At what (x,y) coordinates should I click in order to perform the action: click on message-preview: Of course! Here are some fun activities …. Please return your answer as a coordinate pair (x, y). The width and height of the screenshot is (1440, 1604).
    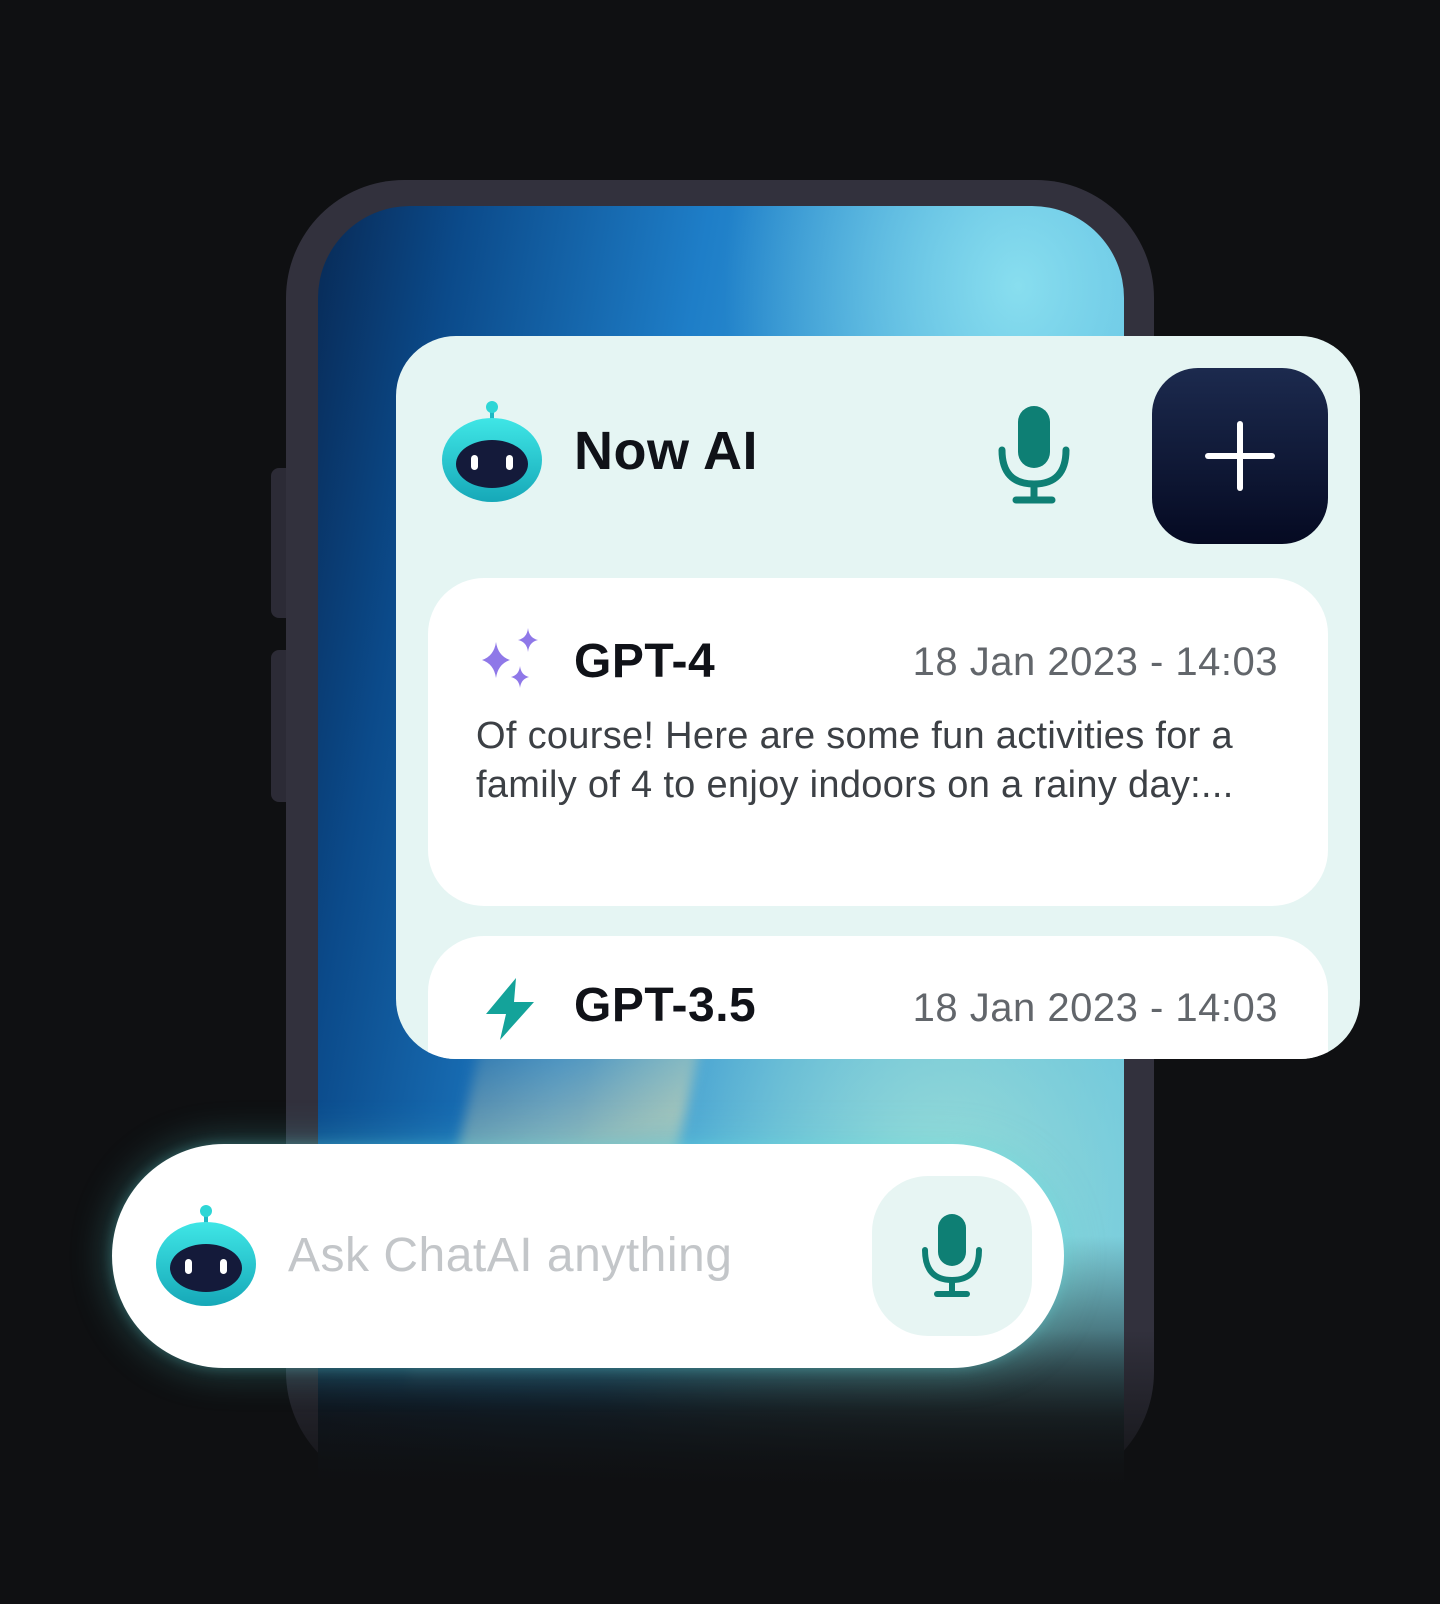
    Looking at the image, I should click on (855, 760).